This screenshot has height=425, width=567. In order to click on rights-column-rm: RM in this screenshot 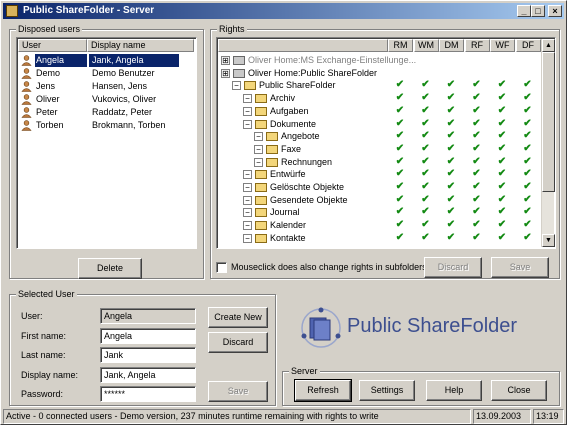, I will do `click(400, 45)`.